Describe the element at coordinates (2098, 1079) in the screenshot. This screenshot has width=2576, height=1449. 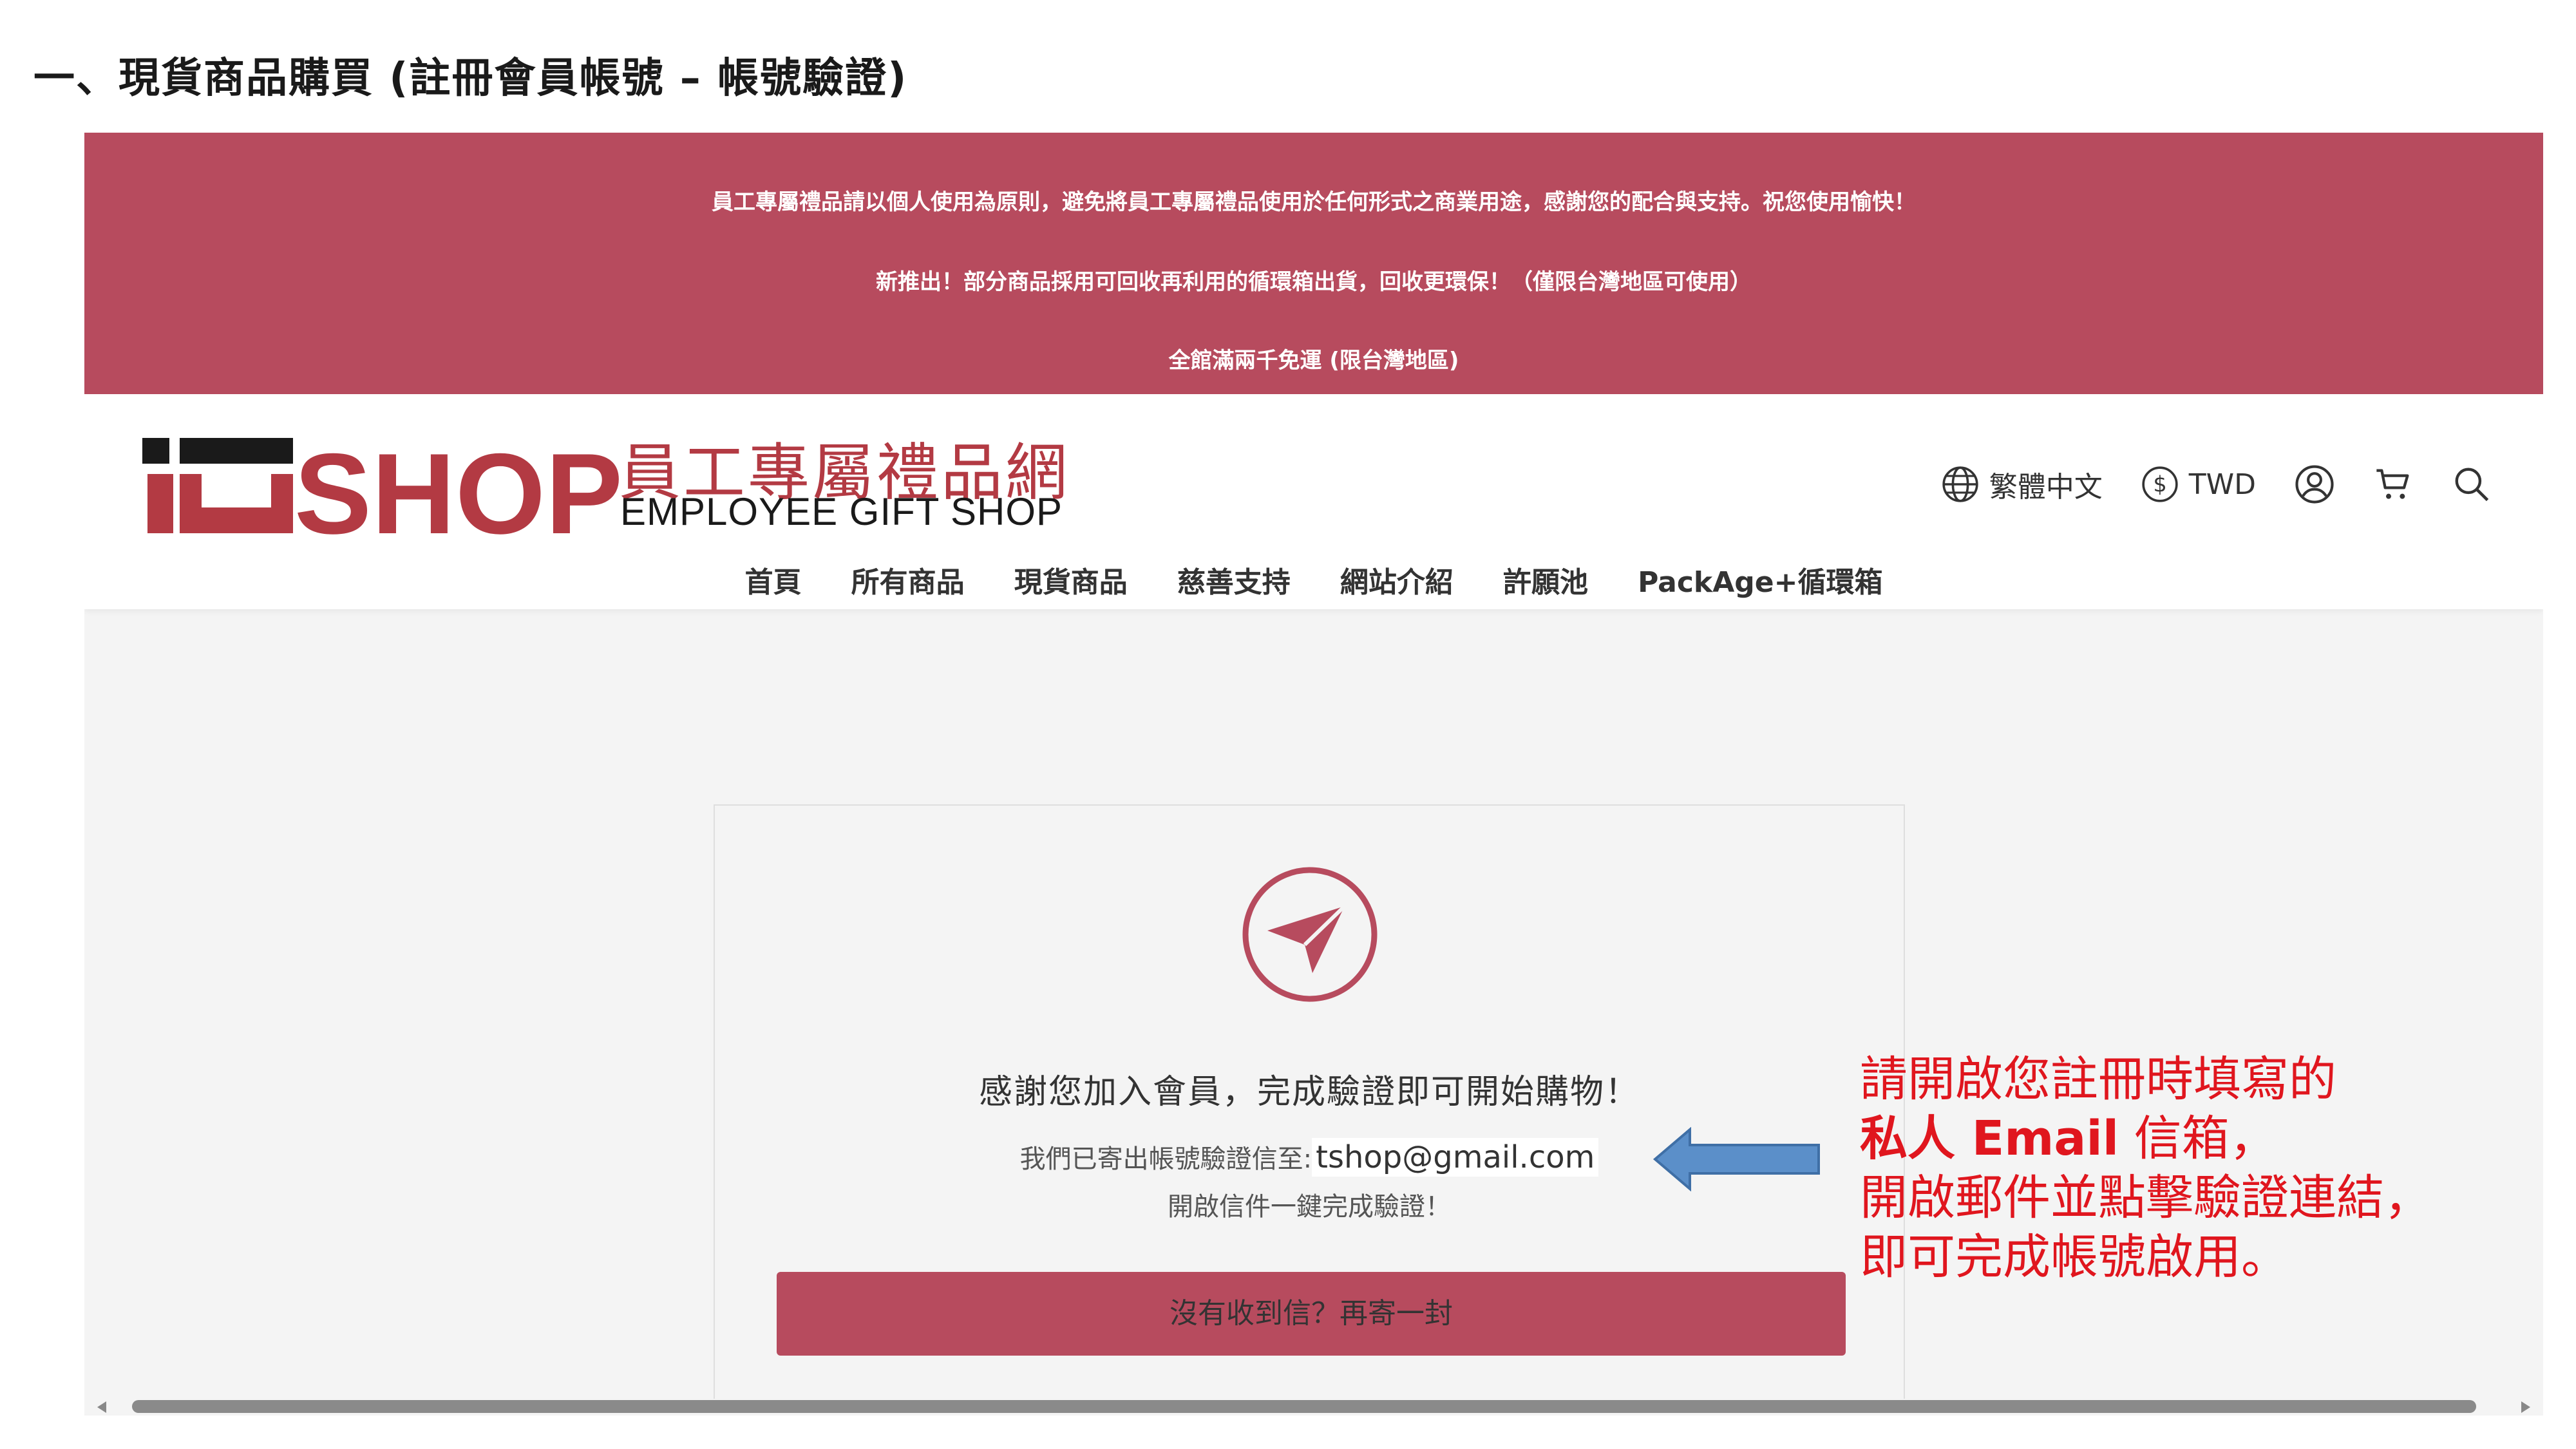
I see `annotation-line-1: 請開啟您註冊時填寫的` at that location.